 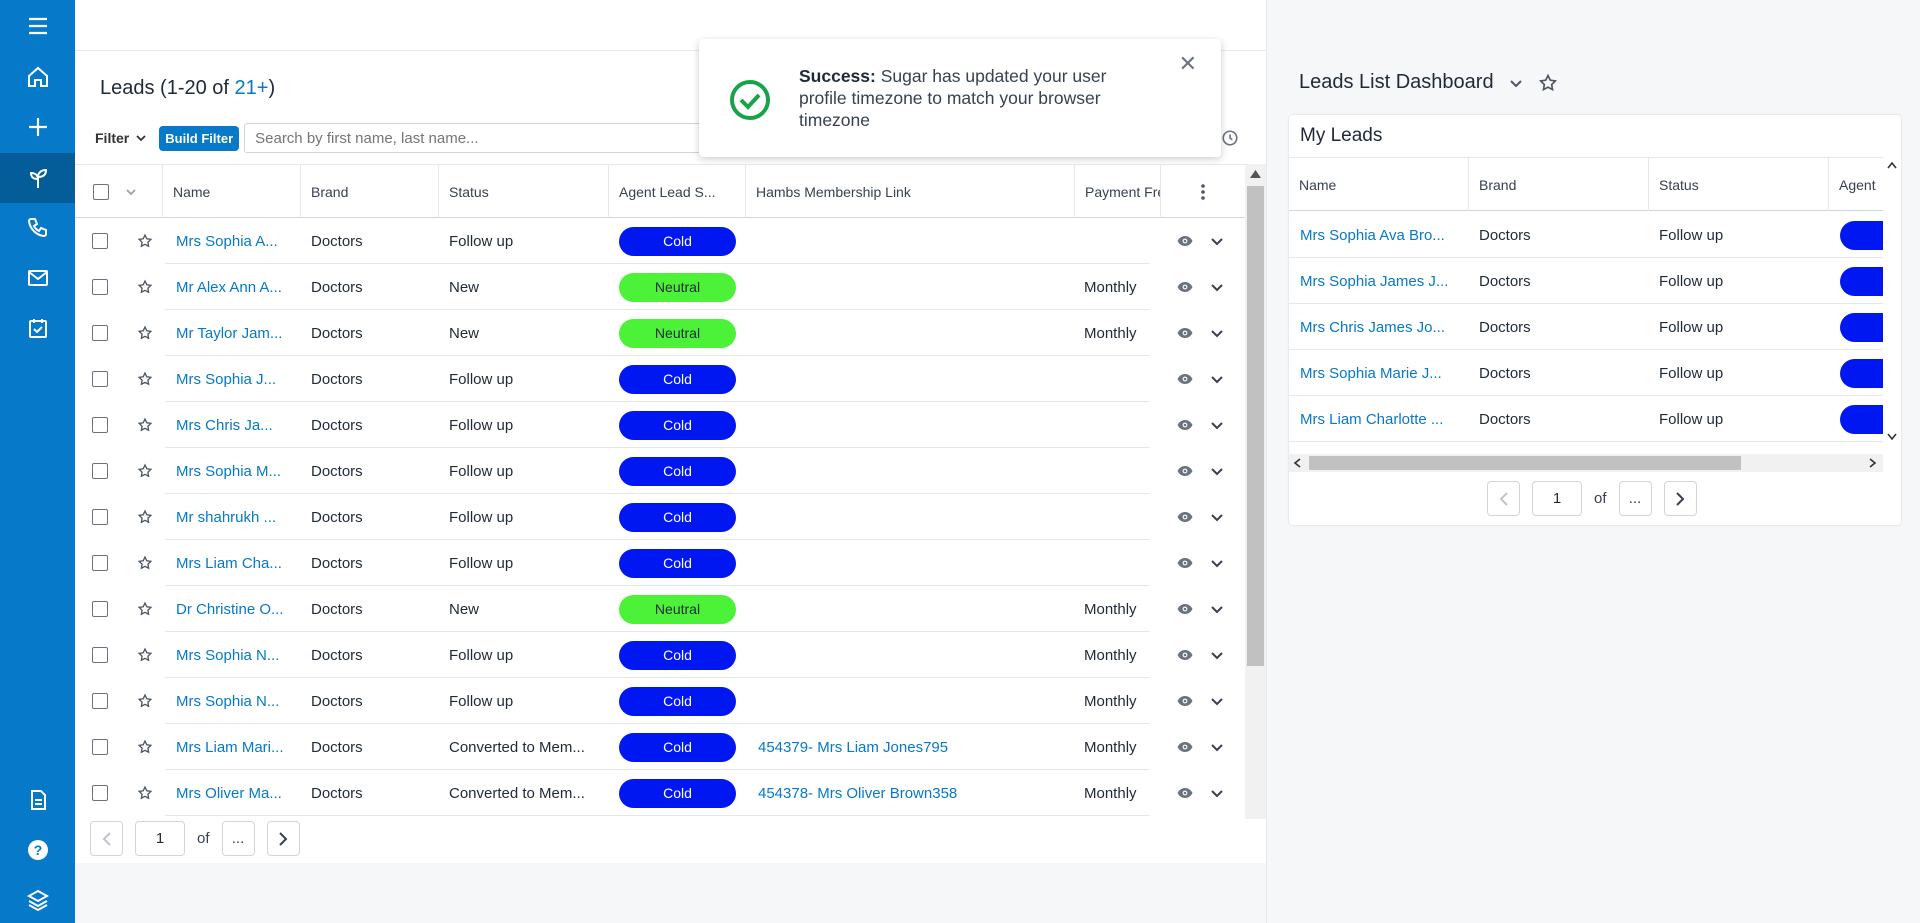 I want to click on page-number-input: 1, so click(x=160, y=838).